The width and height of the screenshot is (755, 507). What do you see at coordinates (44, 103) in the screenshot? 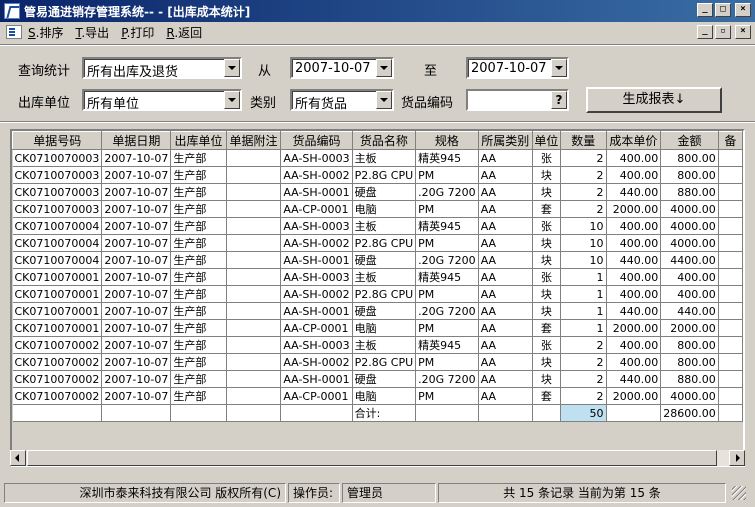
I see `dept-label: 出库单位` at bounding box center [44, 103].